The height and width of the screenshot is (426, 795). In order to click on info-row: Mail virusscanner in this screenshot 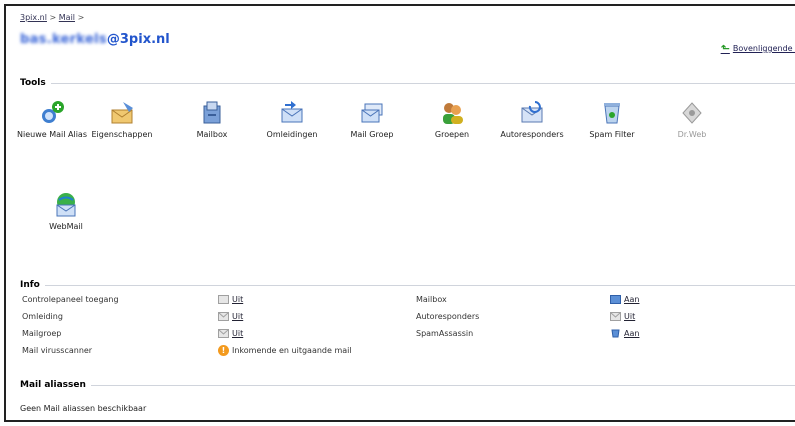, I will do `click(57, 350)`.